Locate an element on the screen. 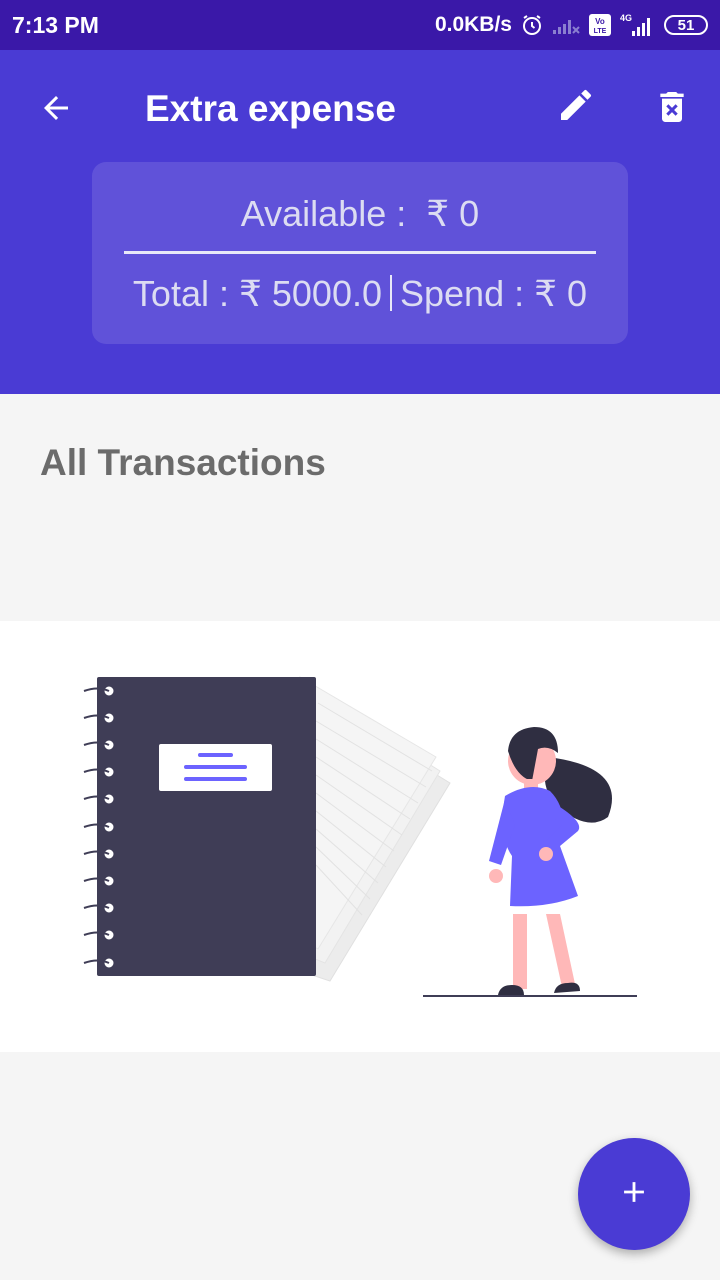  alarm-icon is located at coordinates (532, 25).